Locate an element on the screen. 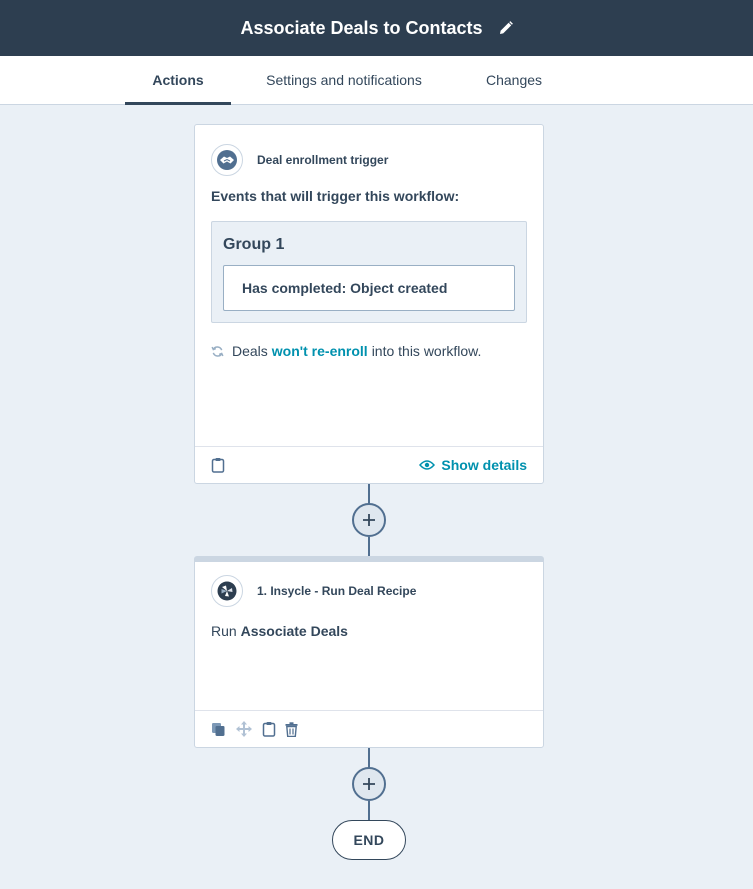 The width and height of the screenshot is (753, 889). show-details-label: Show details is located at coordinates (484, 465).